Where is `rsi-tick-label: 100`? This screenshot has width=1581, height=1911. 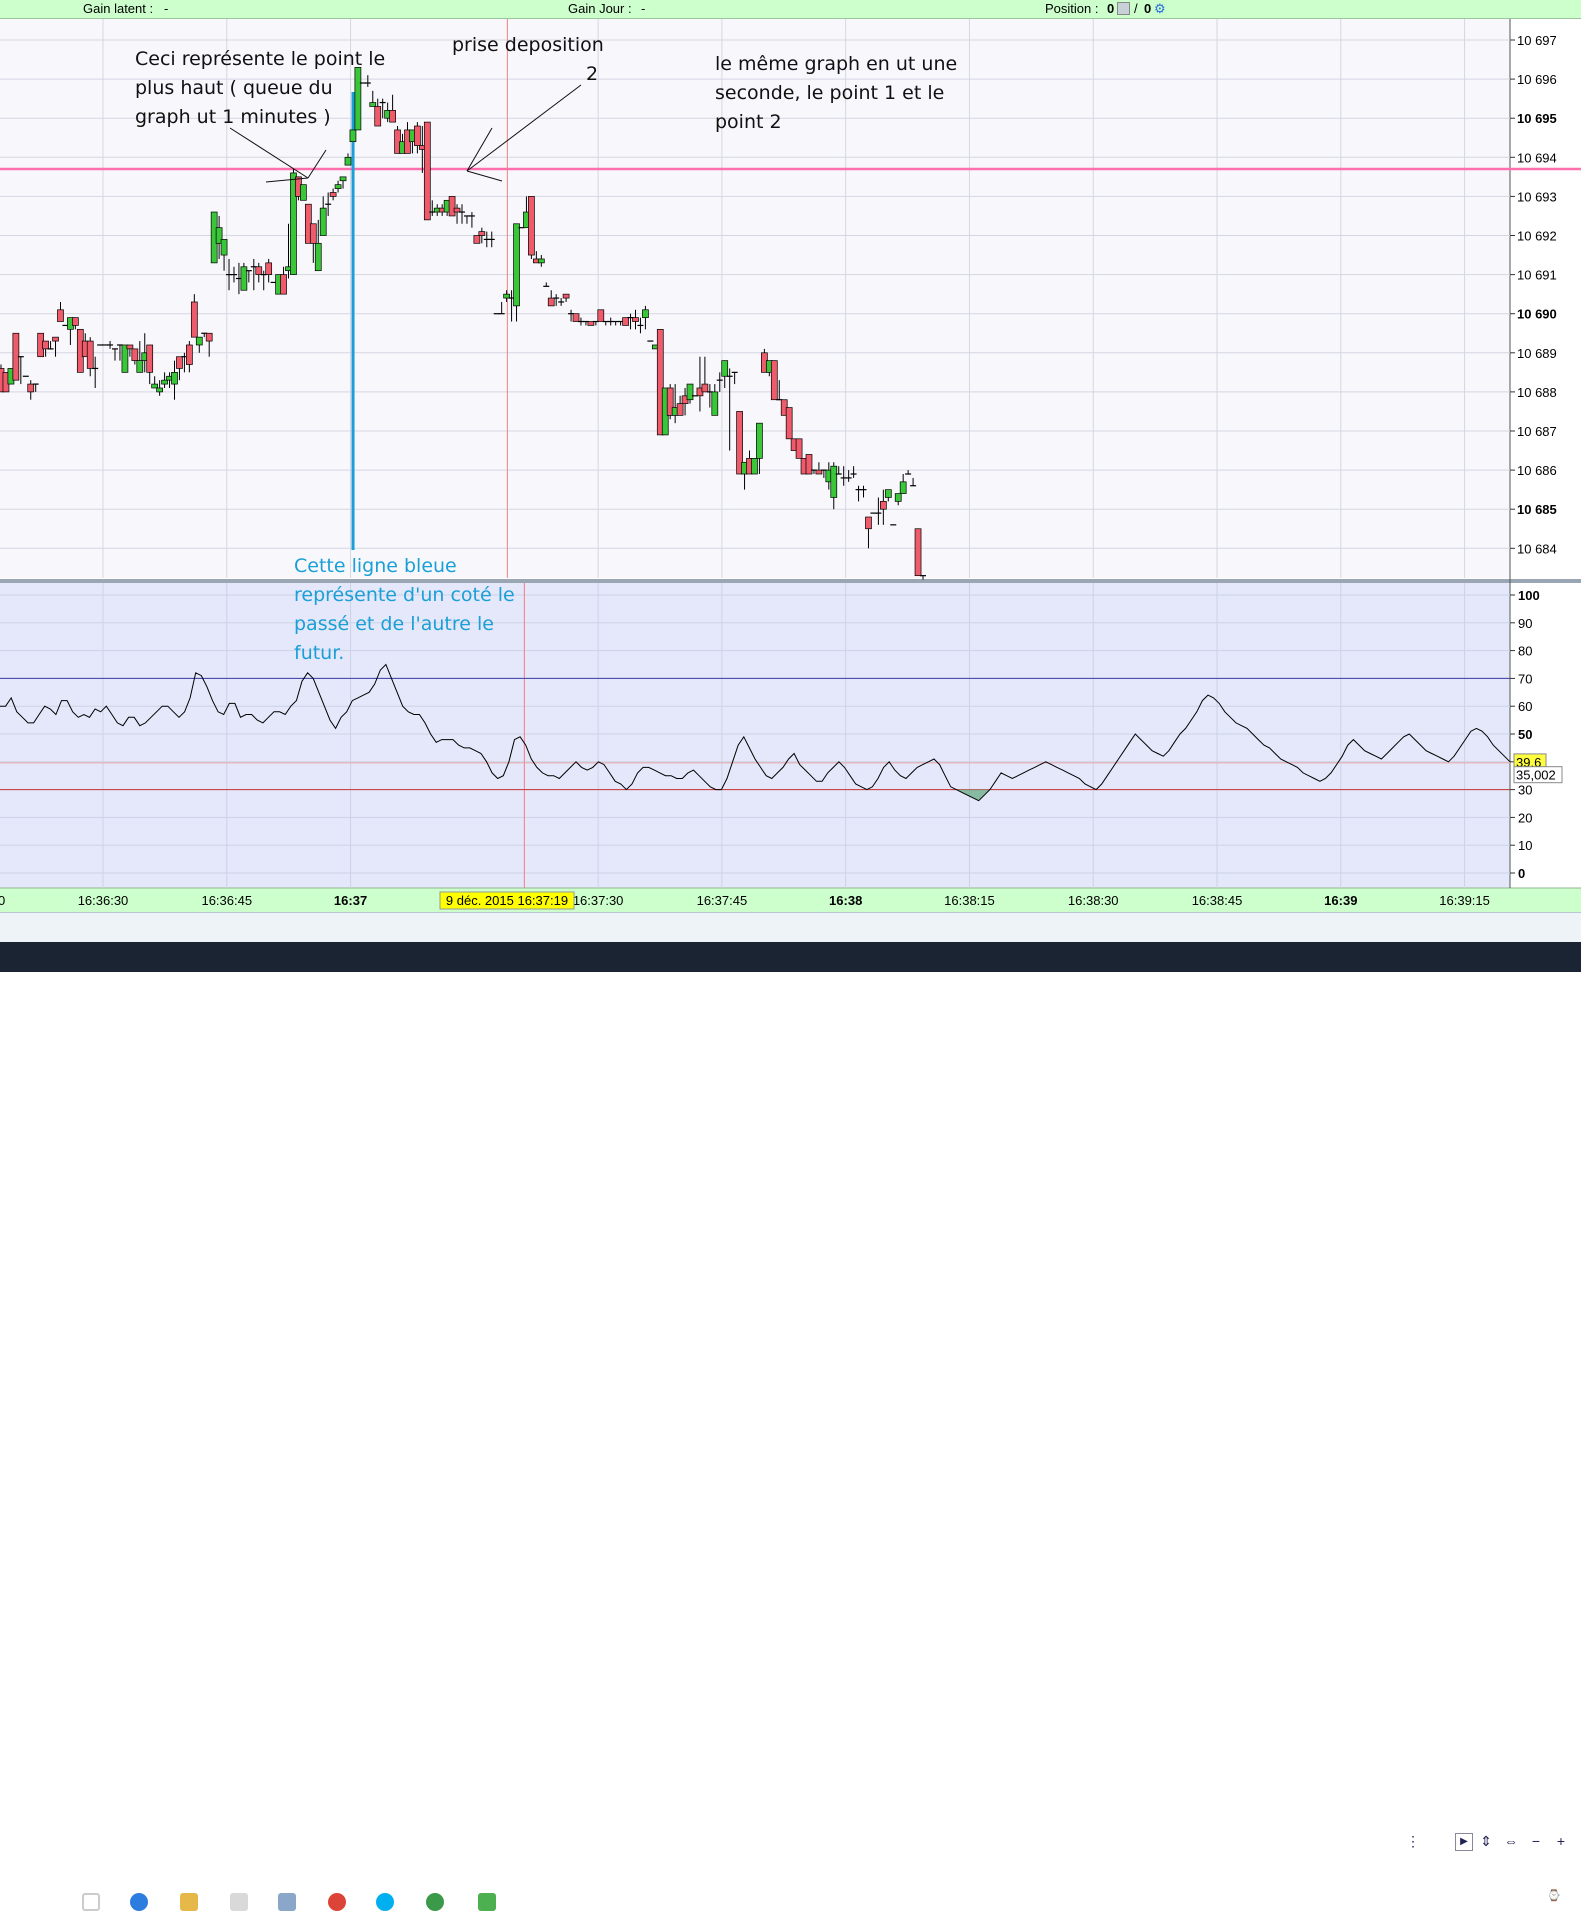 rsi-tick-label: 100 is located at coordinates (1529, 595).